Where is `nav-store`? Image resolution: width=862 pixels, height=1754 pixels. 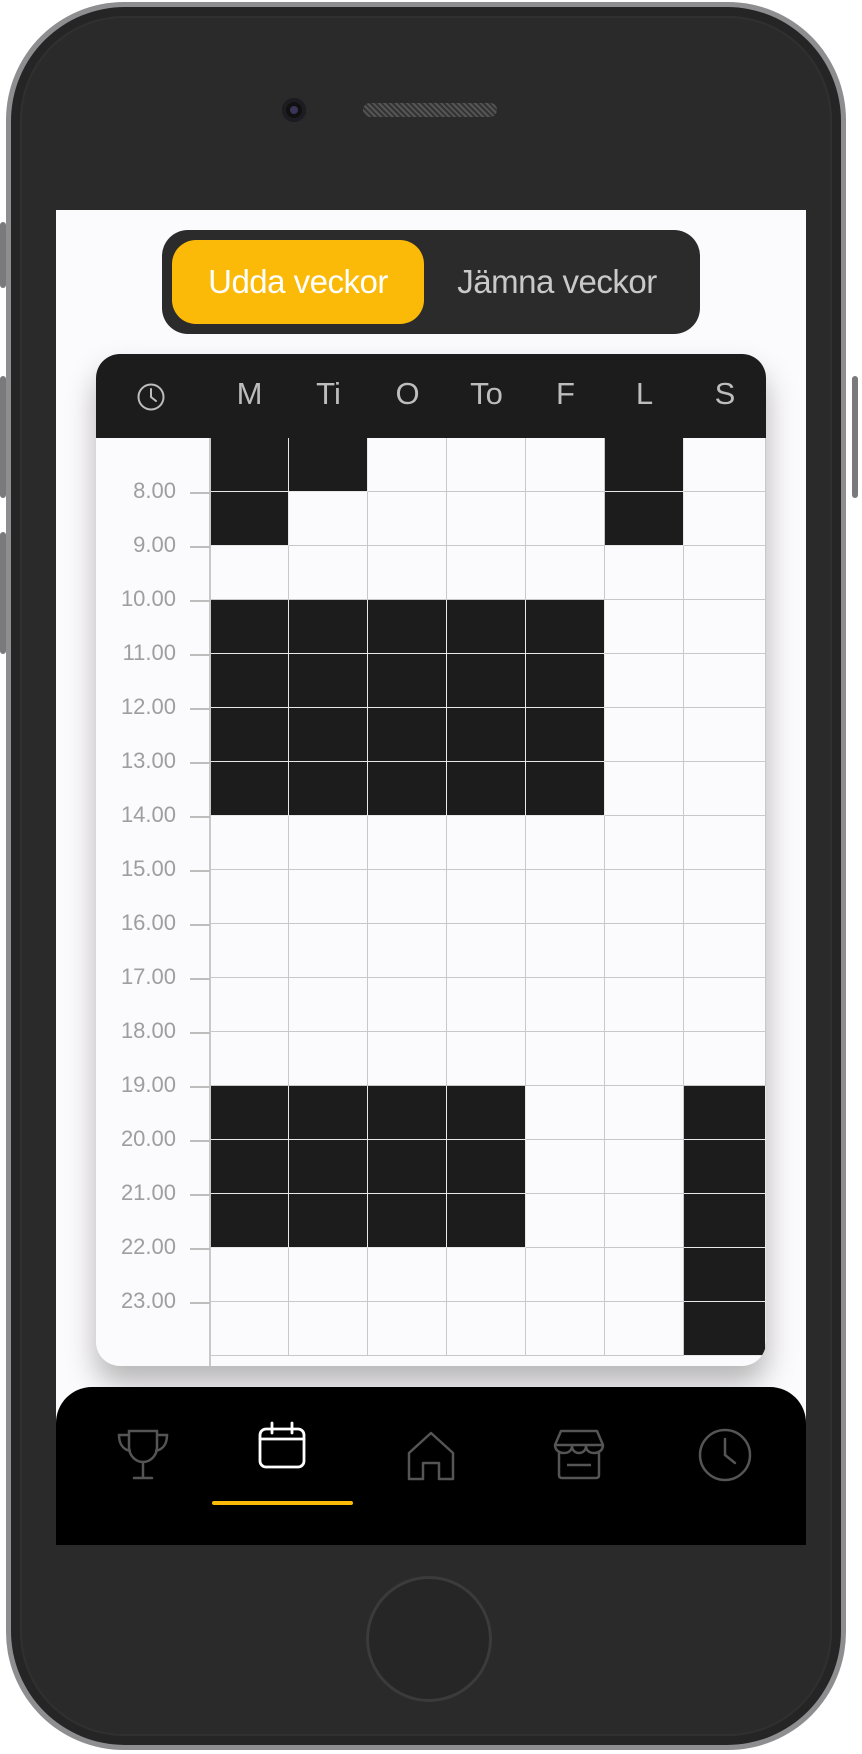 nav-store is located at coordinates (579, 1466).